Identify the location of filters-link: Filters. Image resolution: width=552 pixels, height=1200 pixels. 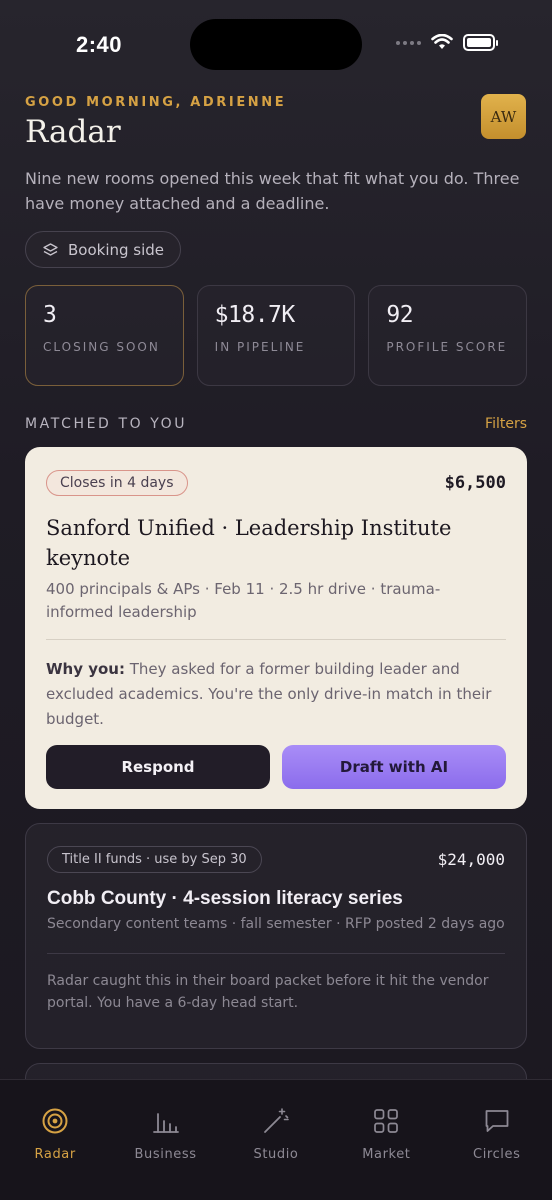
(506, 424).